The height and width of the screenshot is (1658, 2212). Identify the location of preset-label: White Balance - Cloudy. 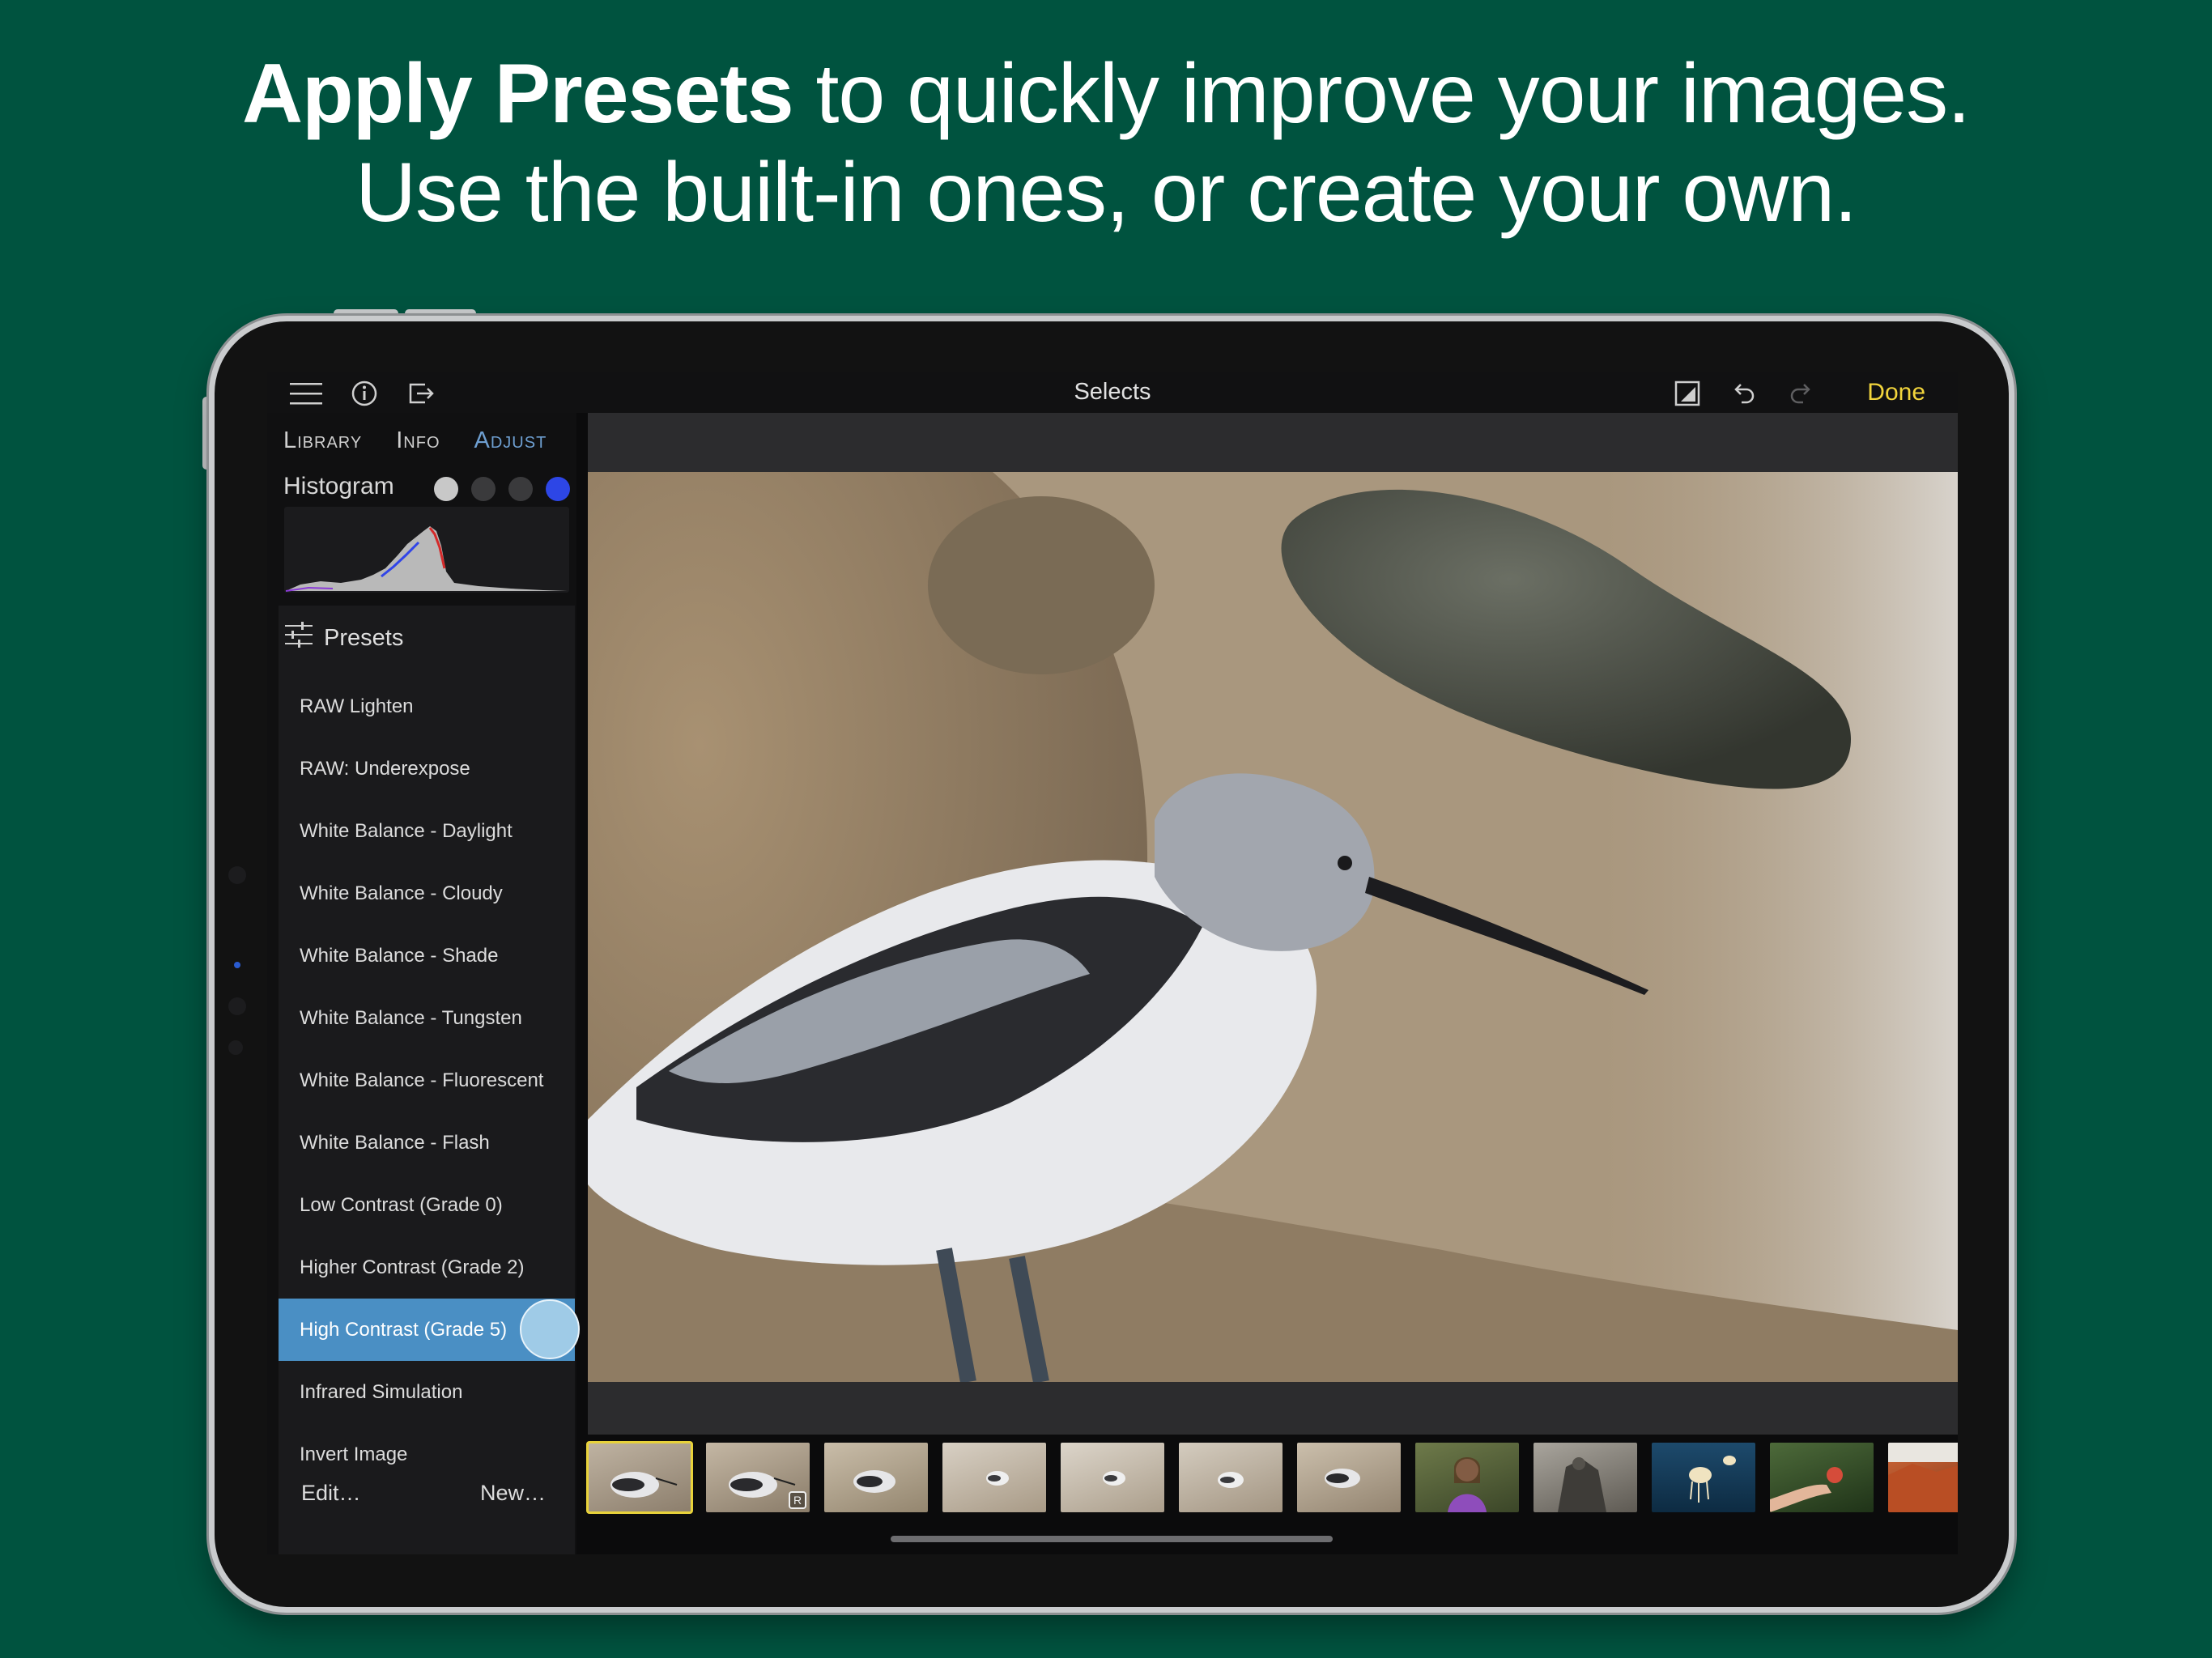
(402, 893).